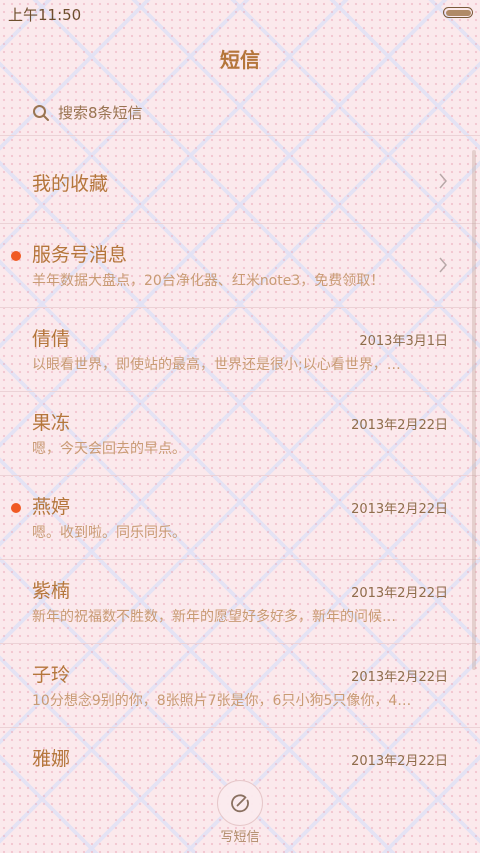  Describe the element at coordinates (240, 518) in the screenshot. I see `conversation-item: 燕婷 2013年2月22日 嗯。收到啦。同乐同乐。` at that location.